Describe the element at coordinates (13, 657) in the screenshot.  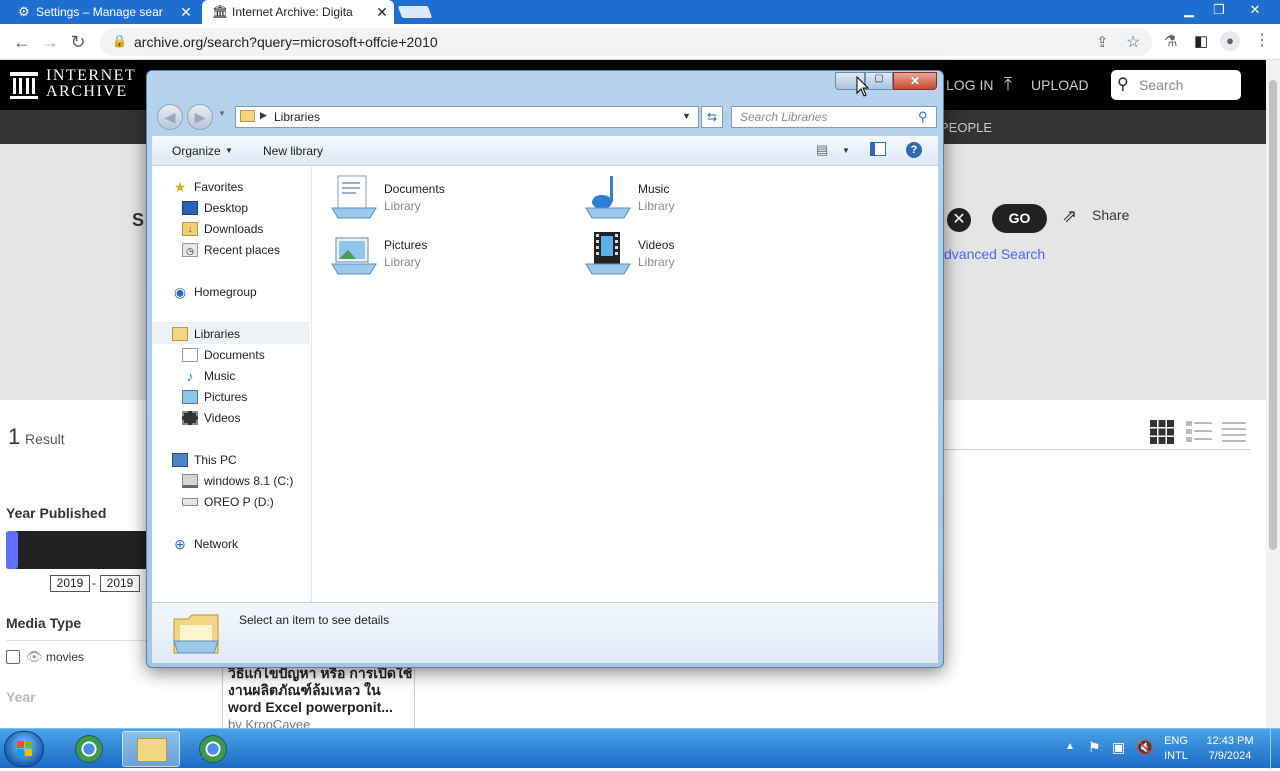
I see `movies-checkbox` at that location.